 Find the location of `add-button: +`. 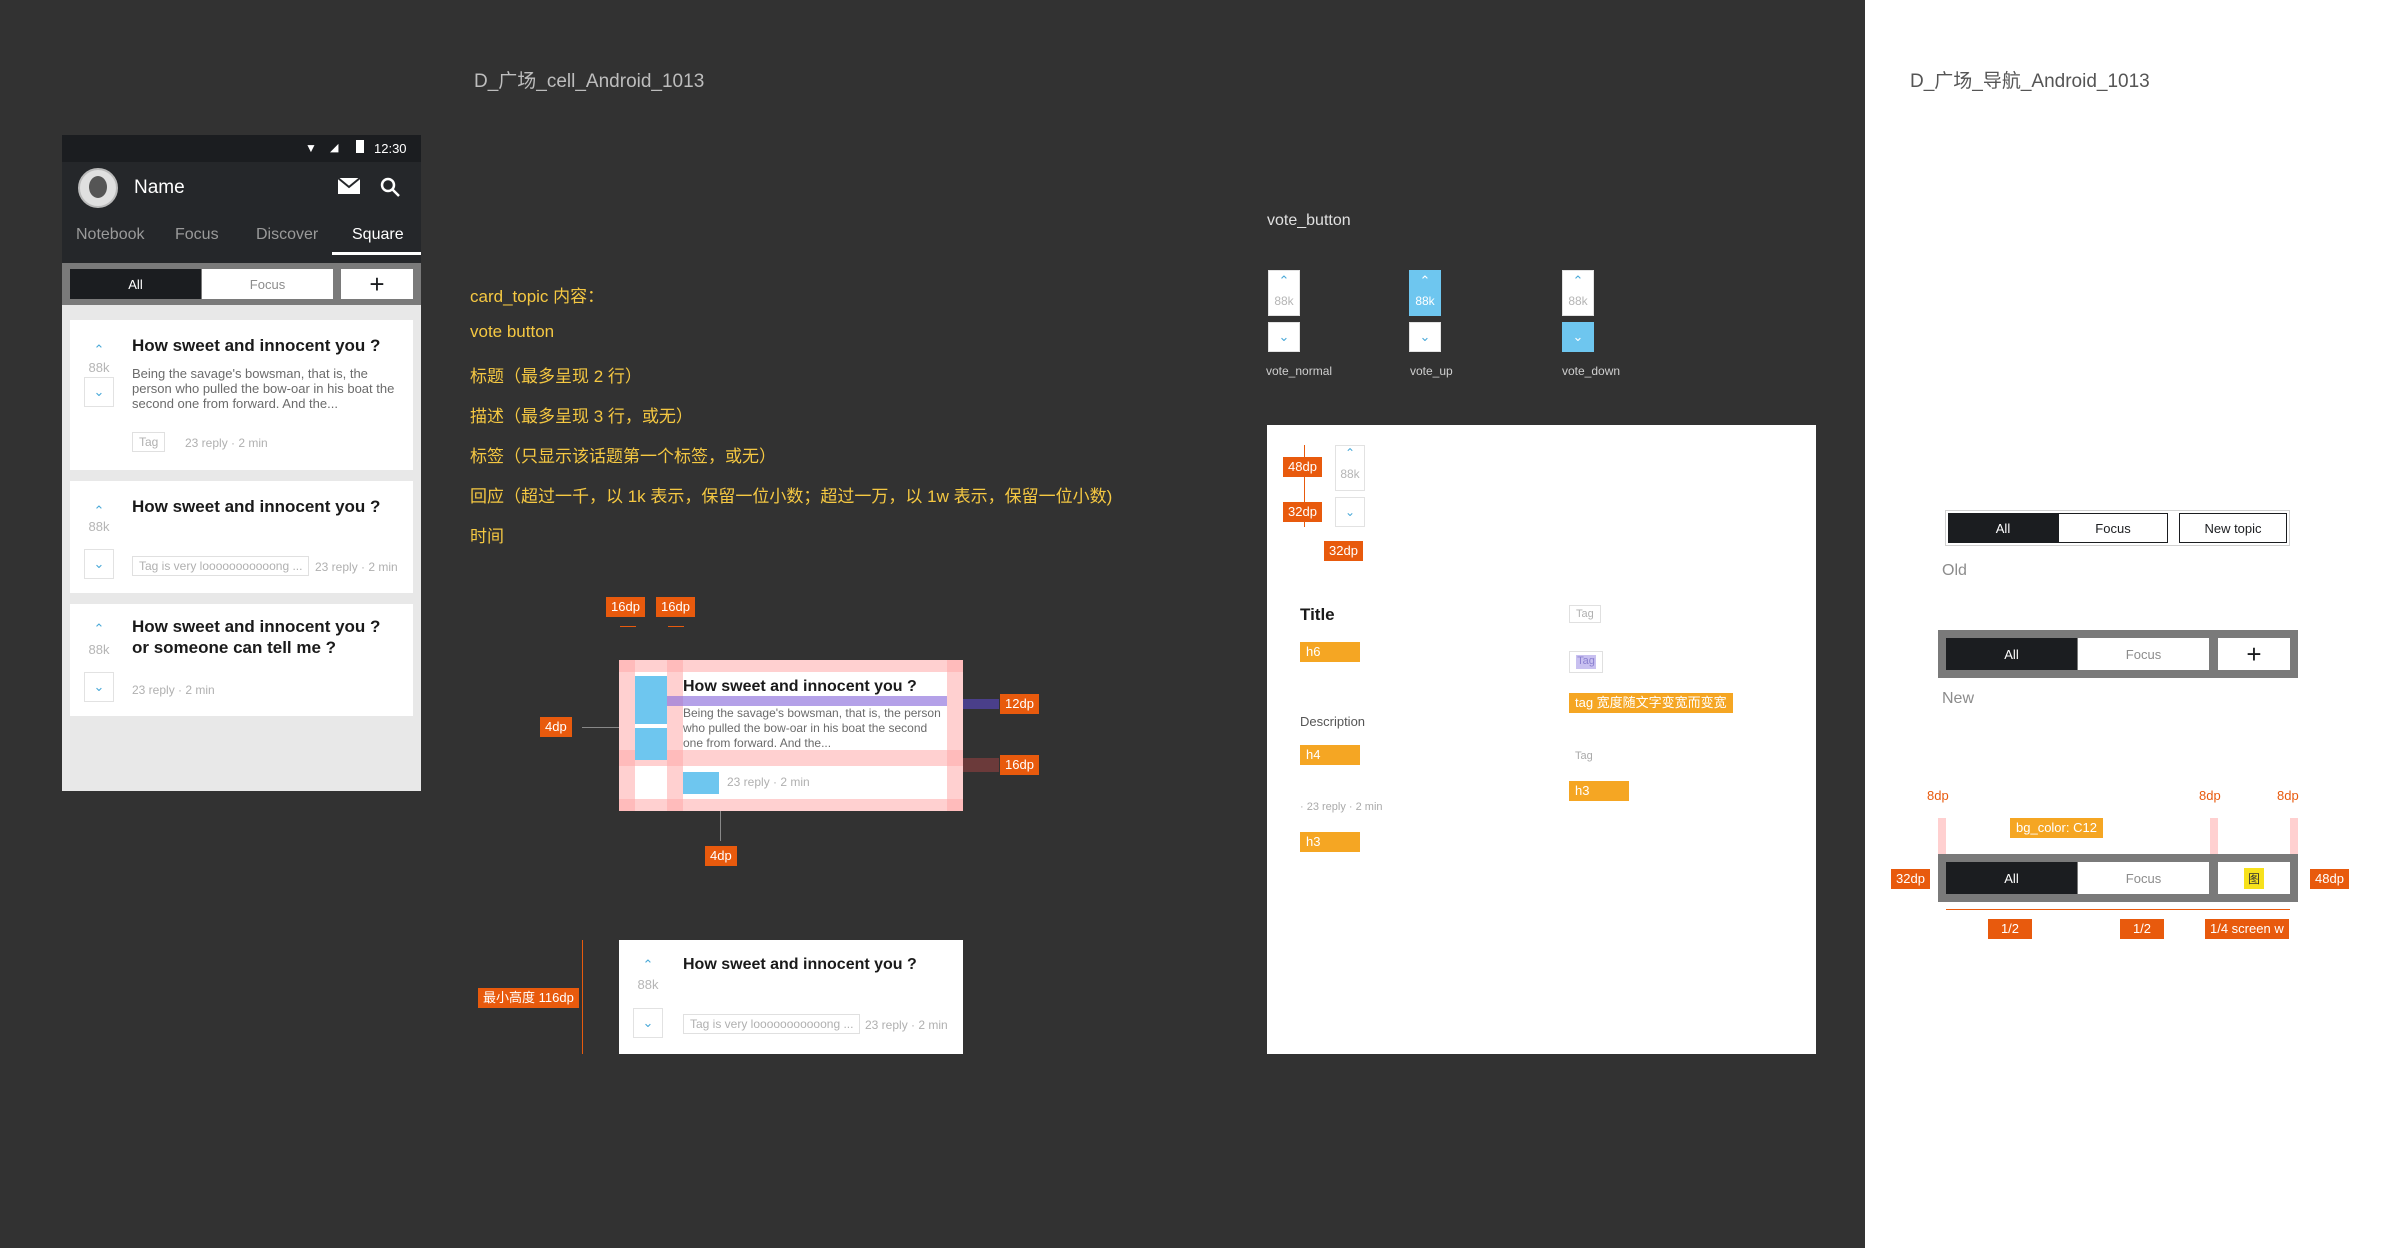

add-button: + is located at coordinates (377, 284).